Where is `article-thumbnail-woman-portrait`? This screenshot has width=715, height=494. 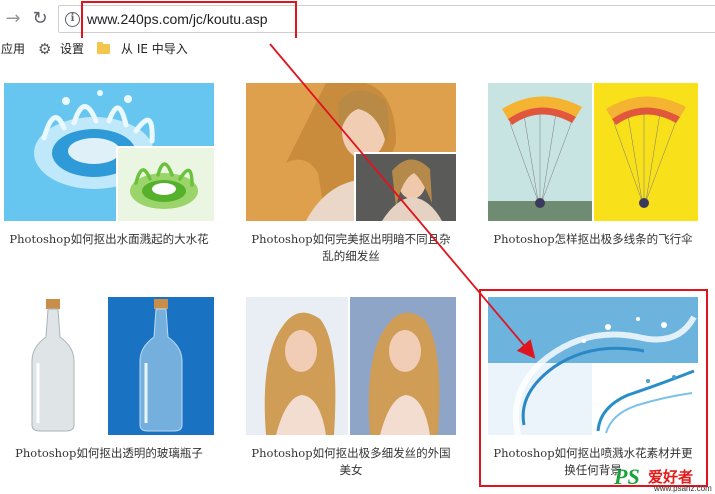
article-thumbnail-woman-portrait is located at coordinates (351, 152).